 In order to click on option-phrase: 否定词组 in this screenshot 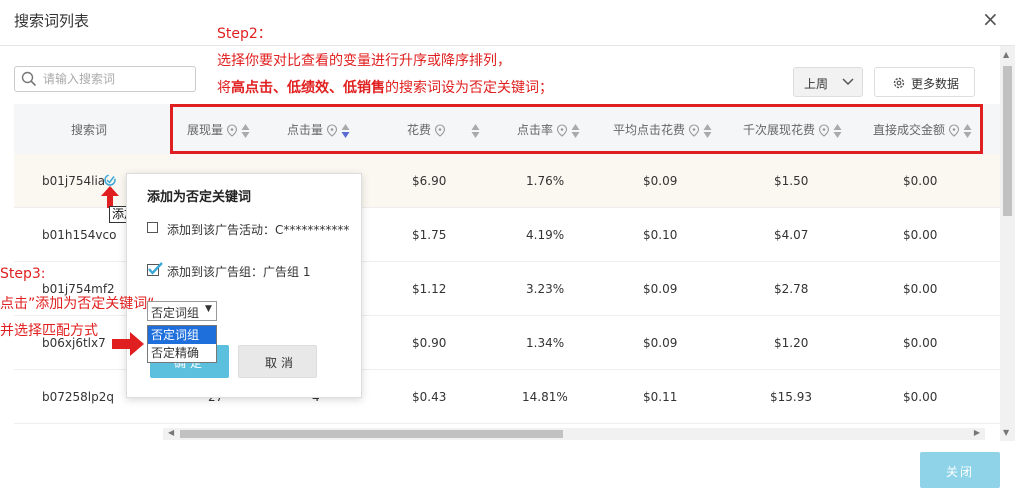, I will do `click(182, 335)`.